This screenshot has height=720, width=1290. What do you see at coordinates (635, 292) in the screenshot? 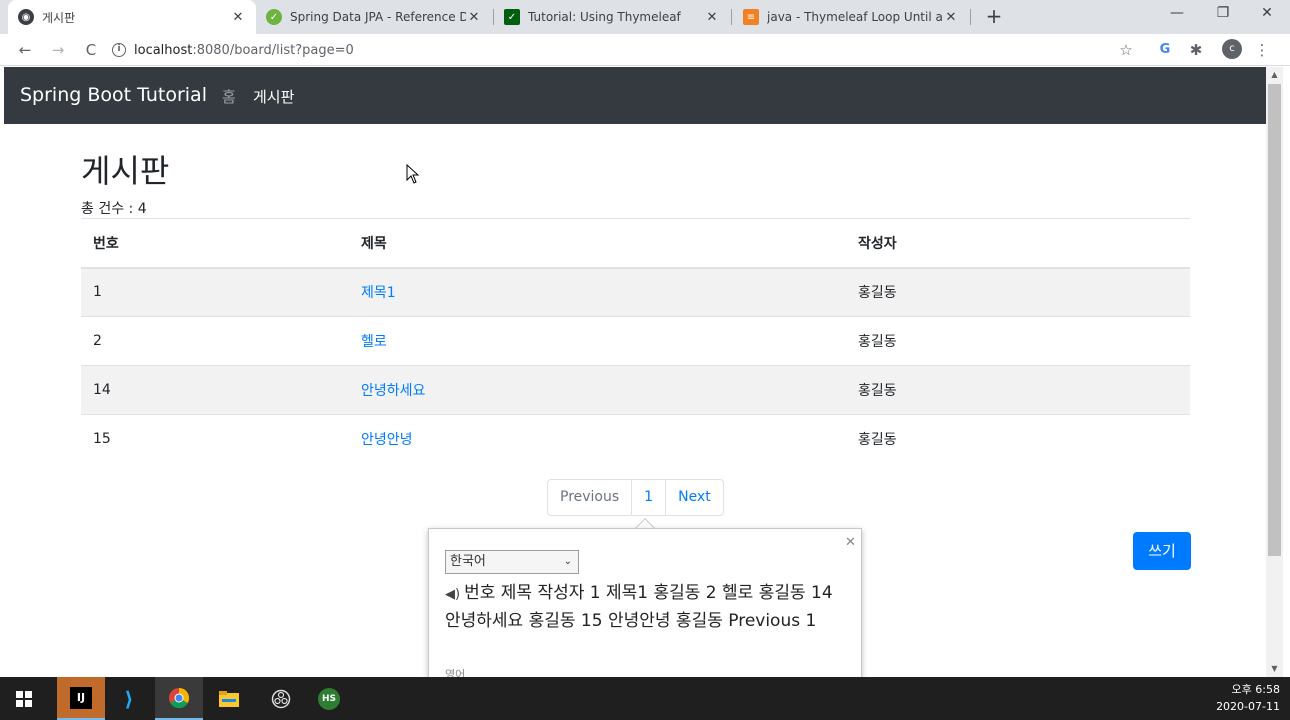
I see `table-row: 1 제목1 홍길동` at bounding box center [635, 292].